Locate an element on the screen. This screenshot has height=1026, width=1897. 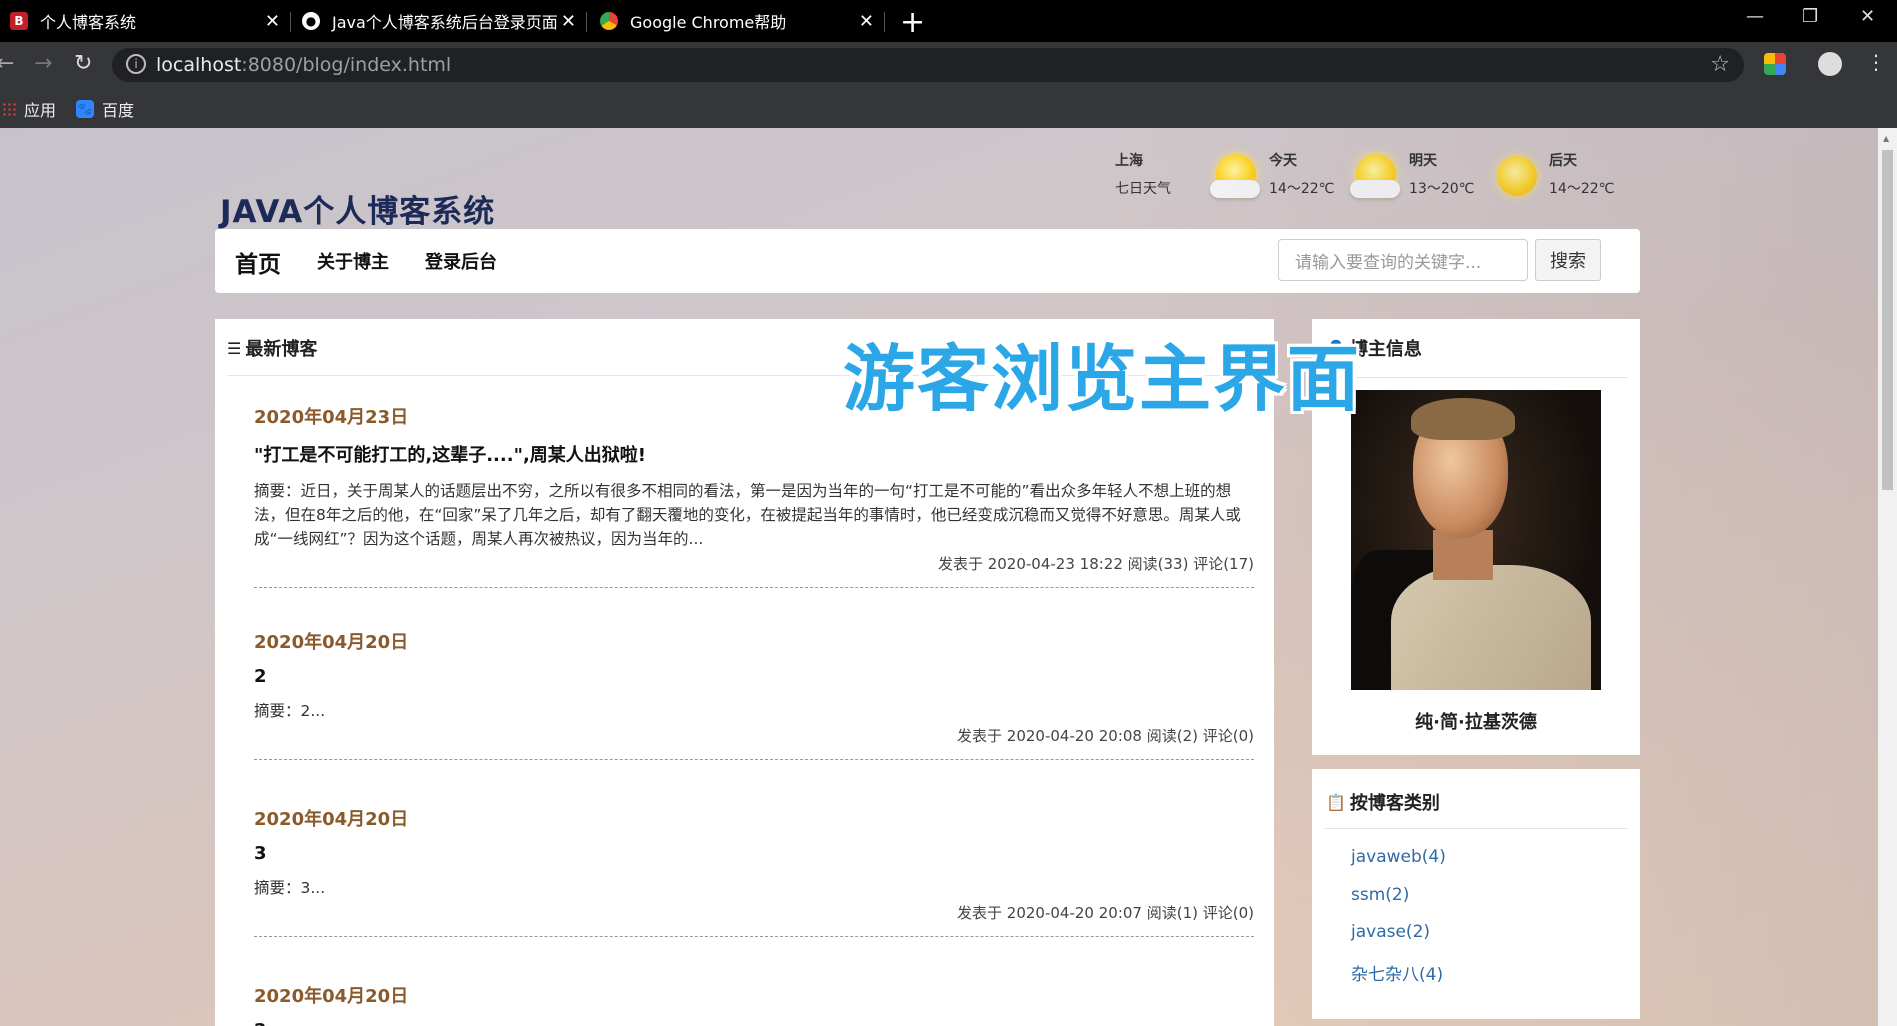
tab-title: Google Chrome帮助 is located at coordinates (708, 22).